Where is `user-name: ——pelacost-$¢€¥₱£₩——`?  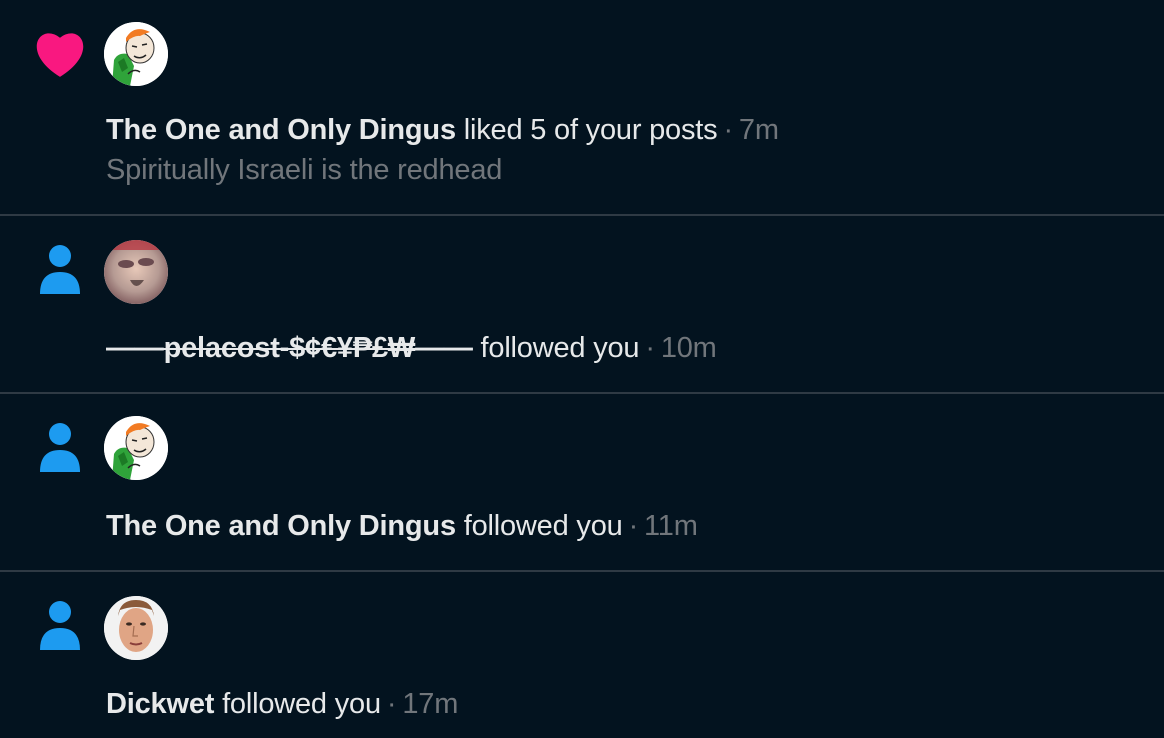
user-name: ——pelacost-$¢€¥₱£₩—— is located at coordinates (289, 348).